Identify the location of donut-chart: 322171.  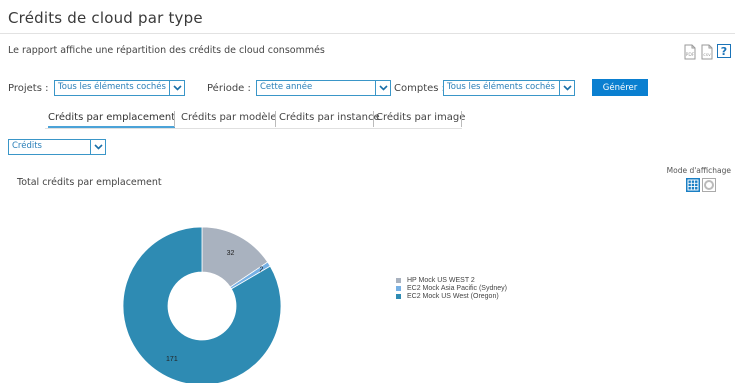
(202, 304).